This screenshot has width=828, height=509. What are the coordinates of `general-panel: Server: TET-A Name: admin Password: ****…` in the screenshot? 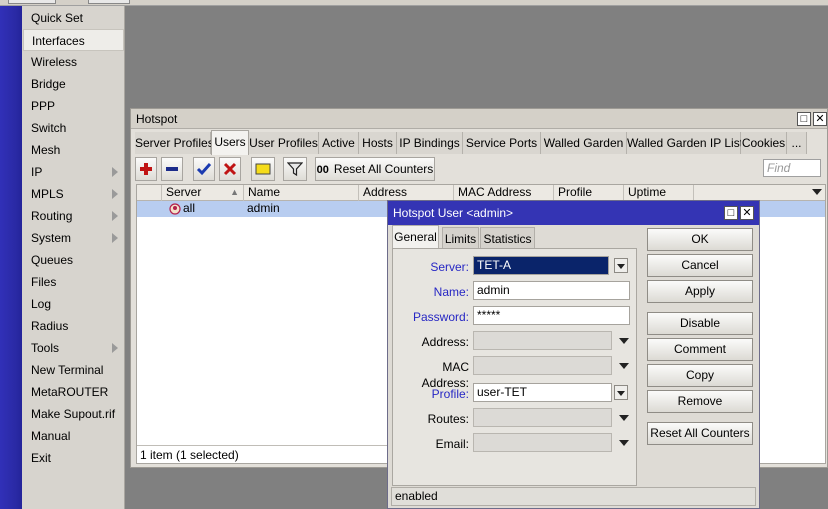 It's located at (514, 367).